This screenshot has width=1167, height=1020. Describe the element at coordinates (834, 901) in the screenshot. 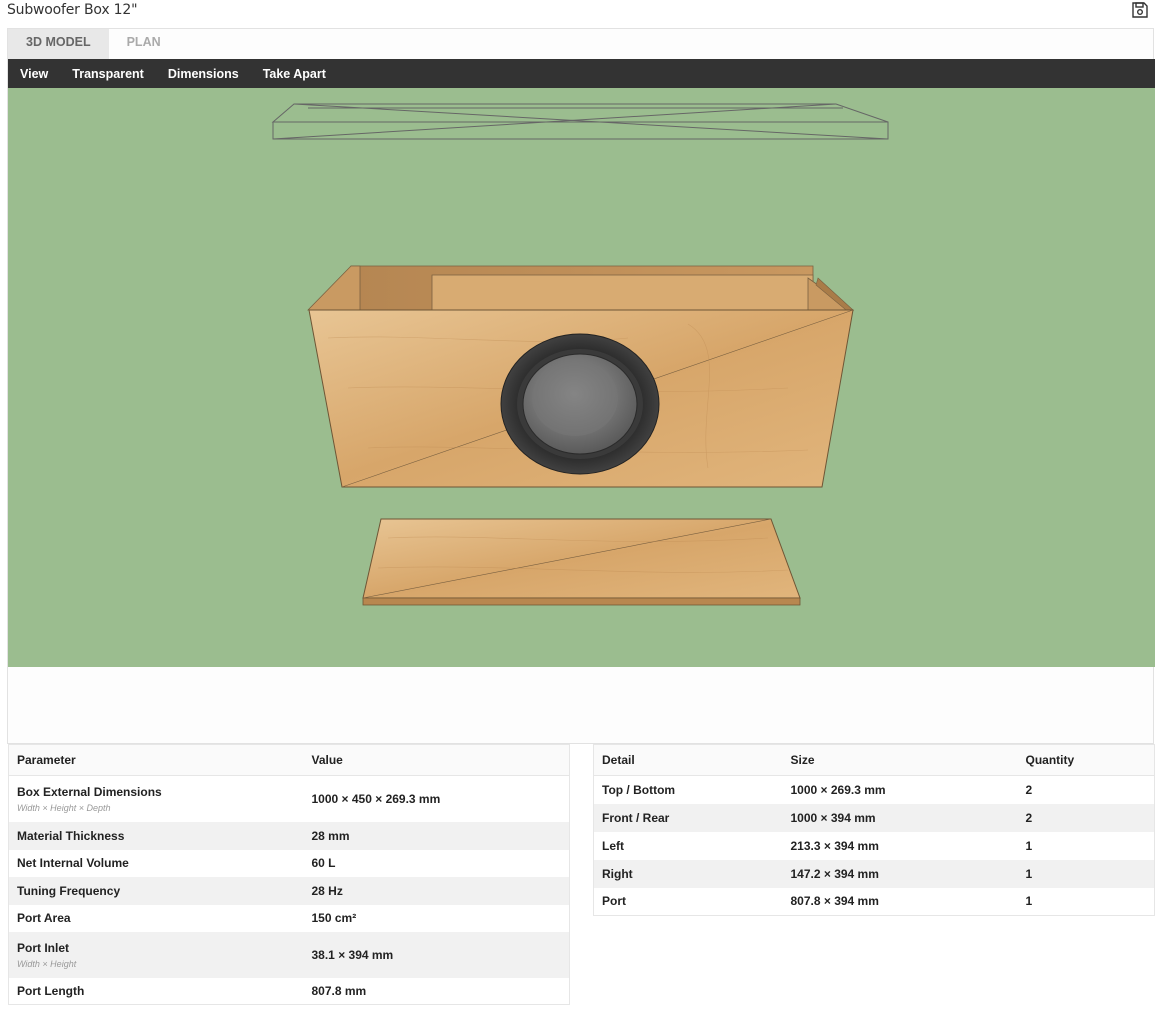

I see `detail-size: 807.8 × 394 mm` at that location.